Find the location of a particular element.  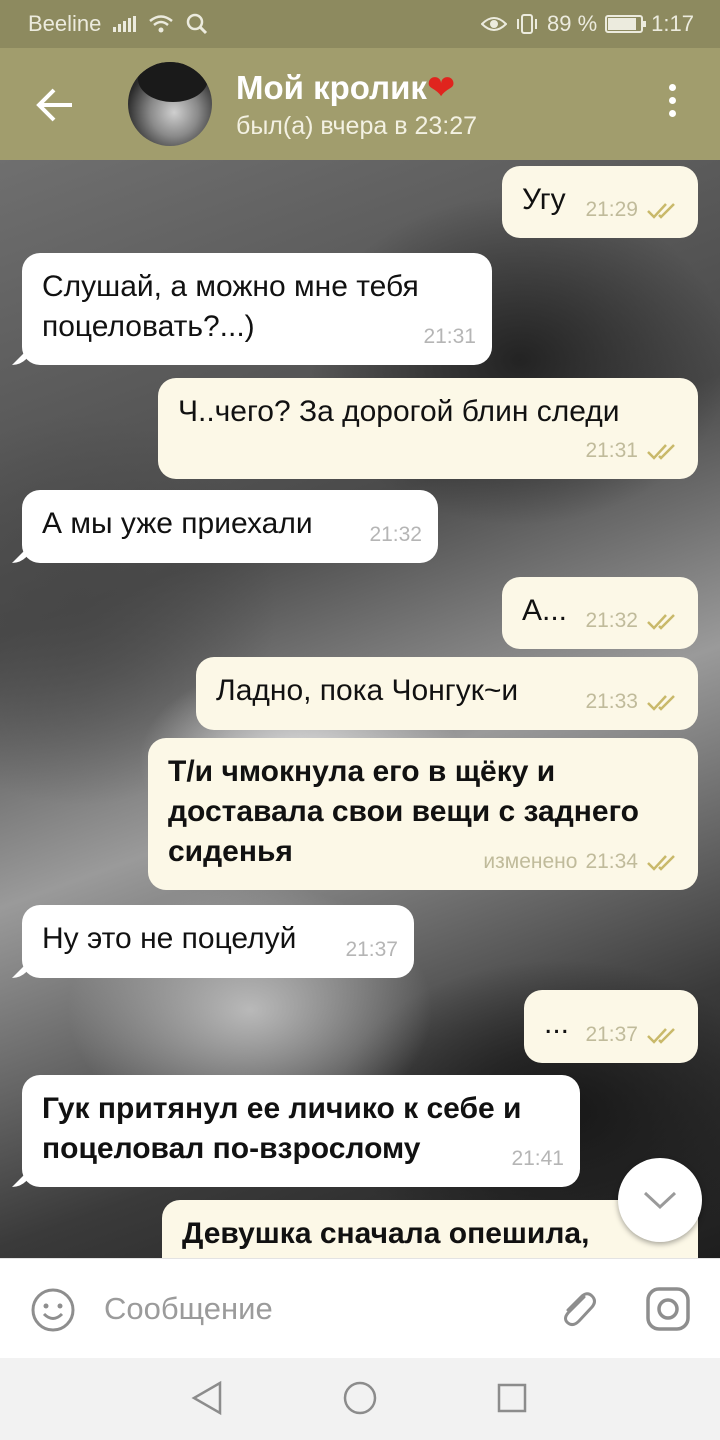

nav-back-icon is located at coordinates (207, 1398).